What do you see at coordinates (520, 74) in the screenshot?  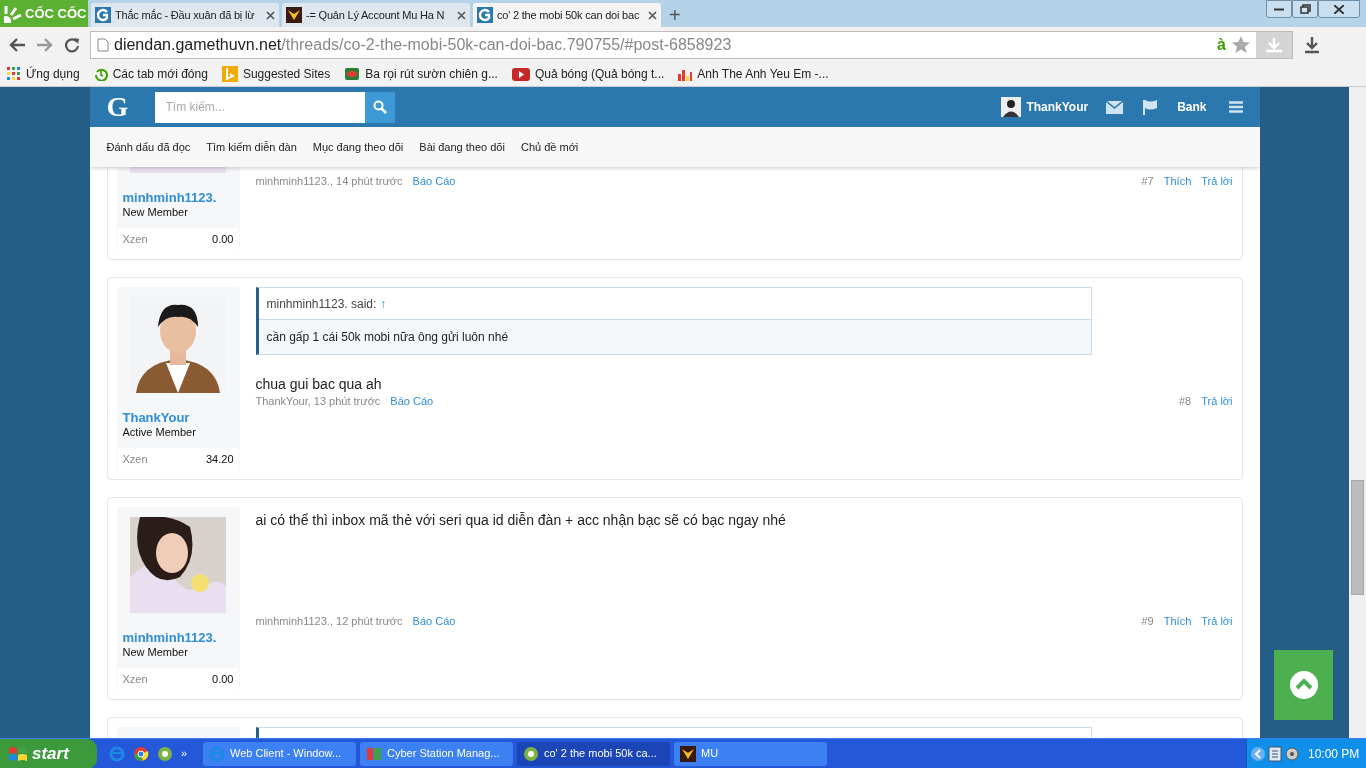 I see `video-play-icon` at bounding box center [520, 74].